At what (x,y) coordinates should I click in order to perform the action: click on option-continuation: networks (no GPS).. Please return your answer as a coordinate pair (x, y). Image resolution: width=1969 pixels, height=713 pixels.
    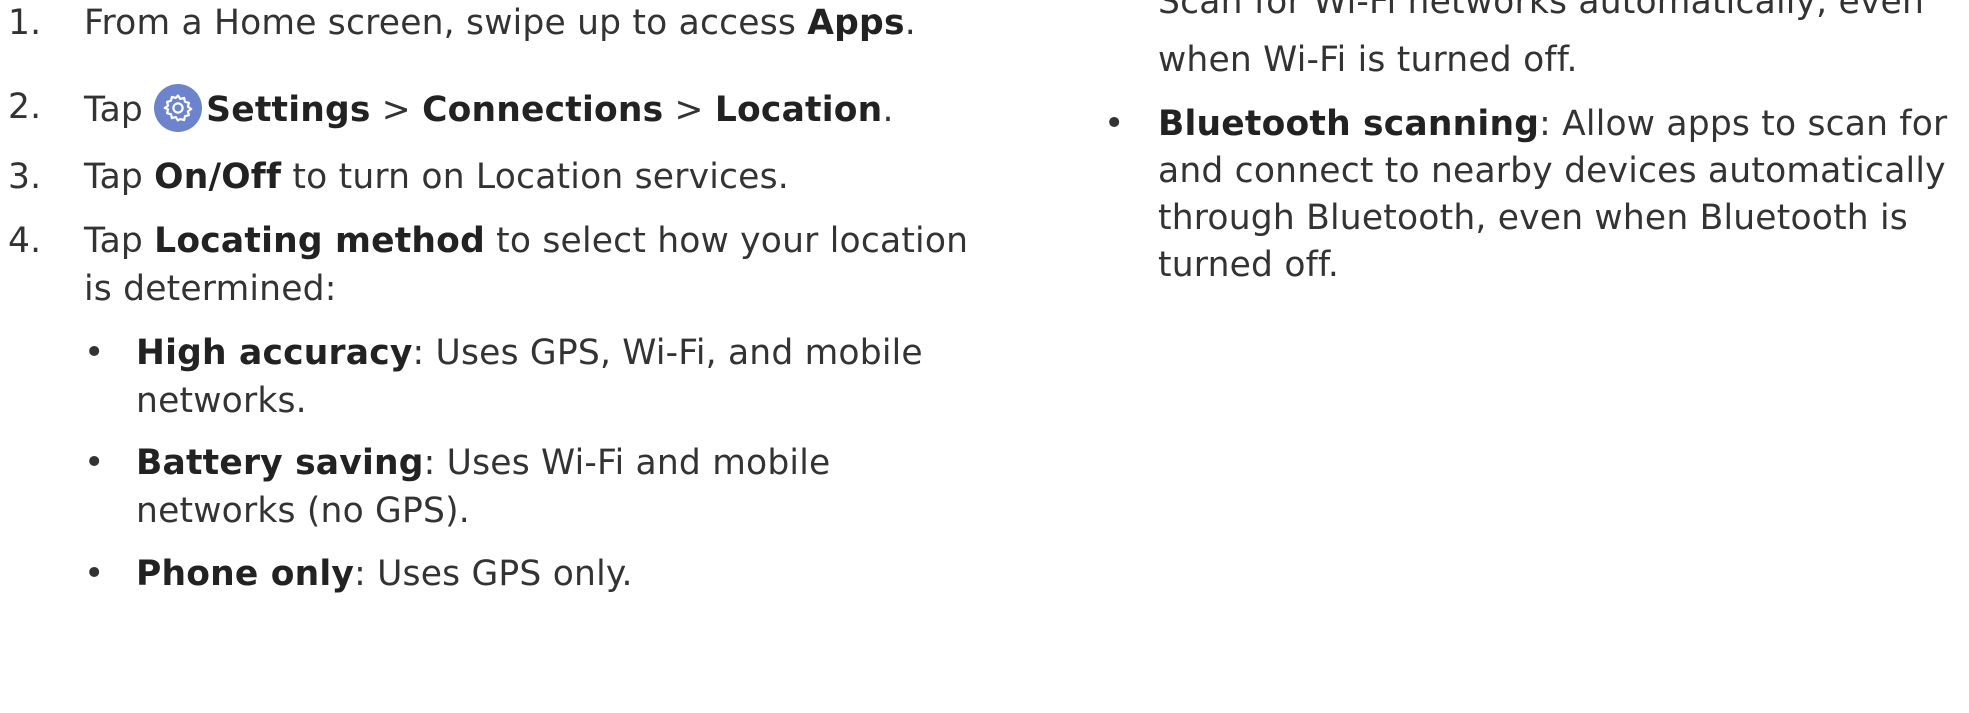
    Looking at the image, I should click on (303, 511).